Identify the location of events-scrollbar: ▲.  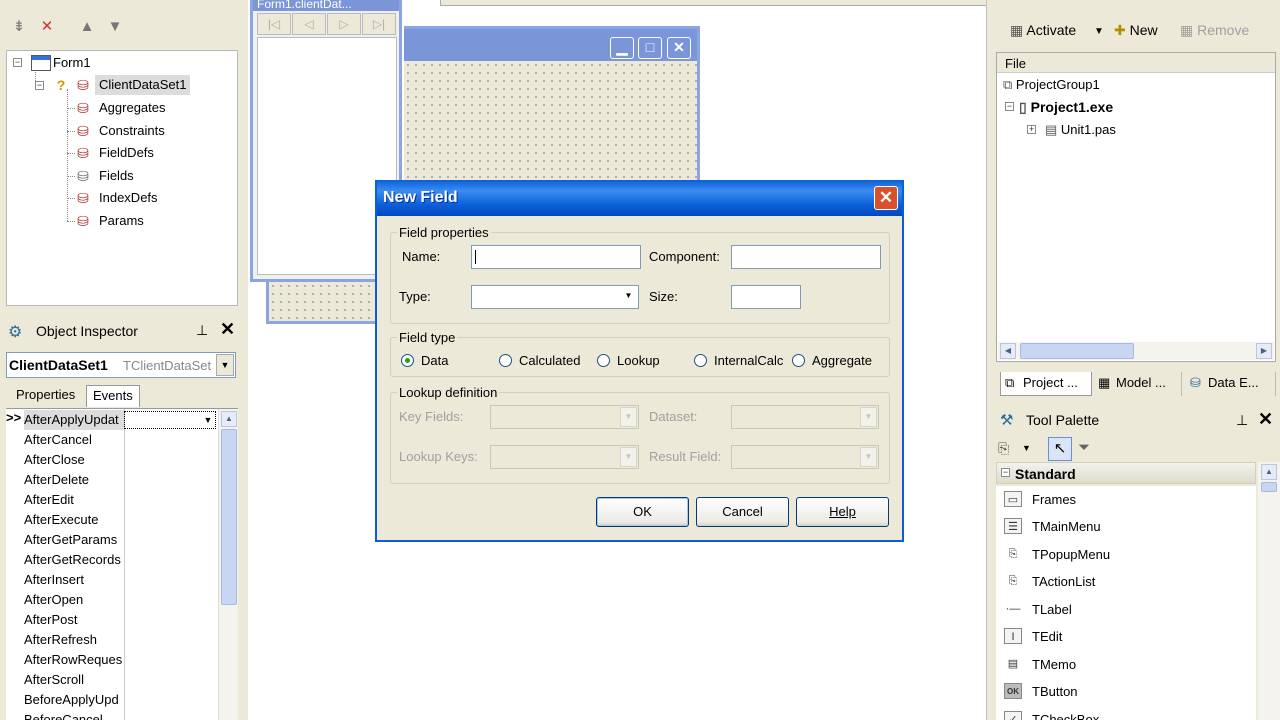
(228, 564).